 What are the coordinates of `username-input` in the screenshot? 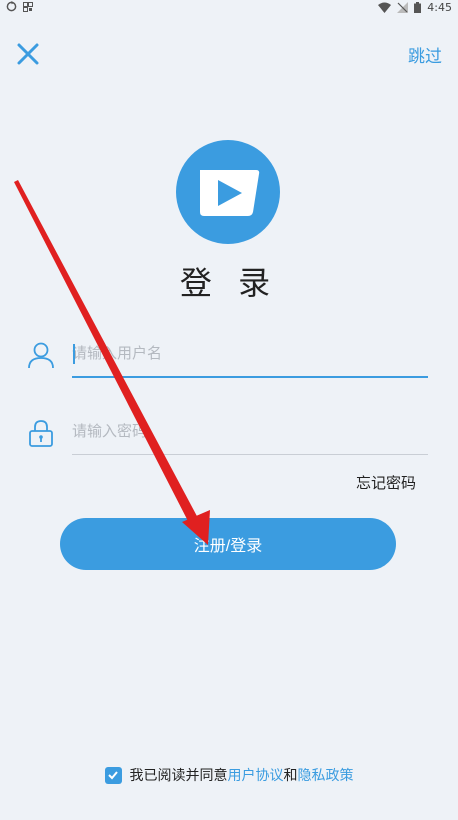 It's located at (250, 353).